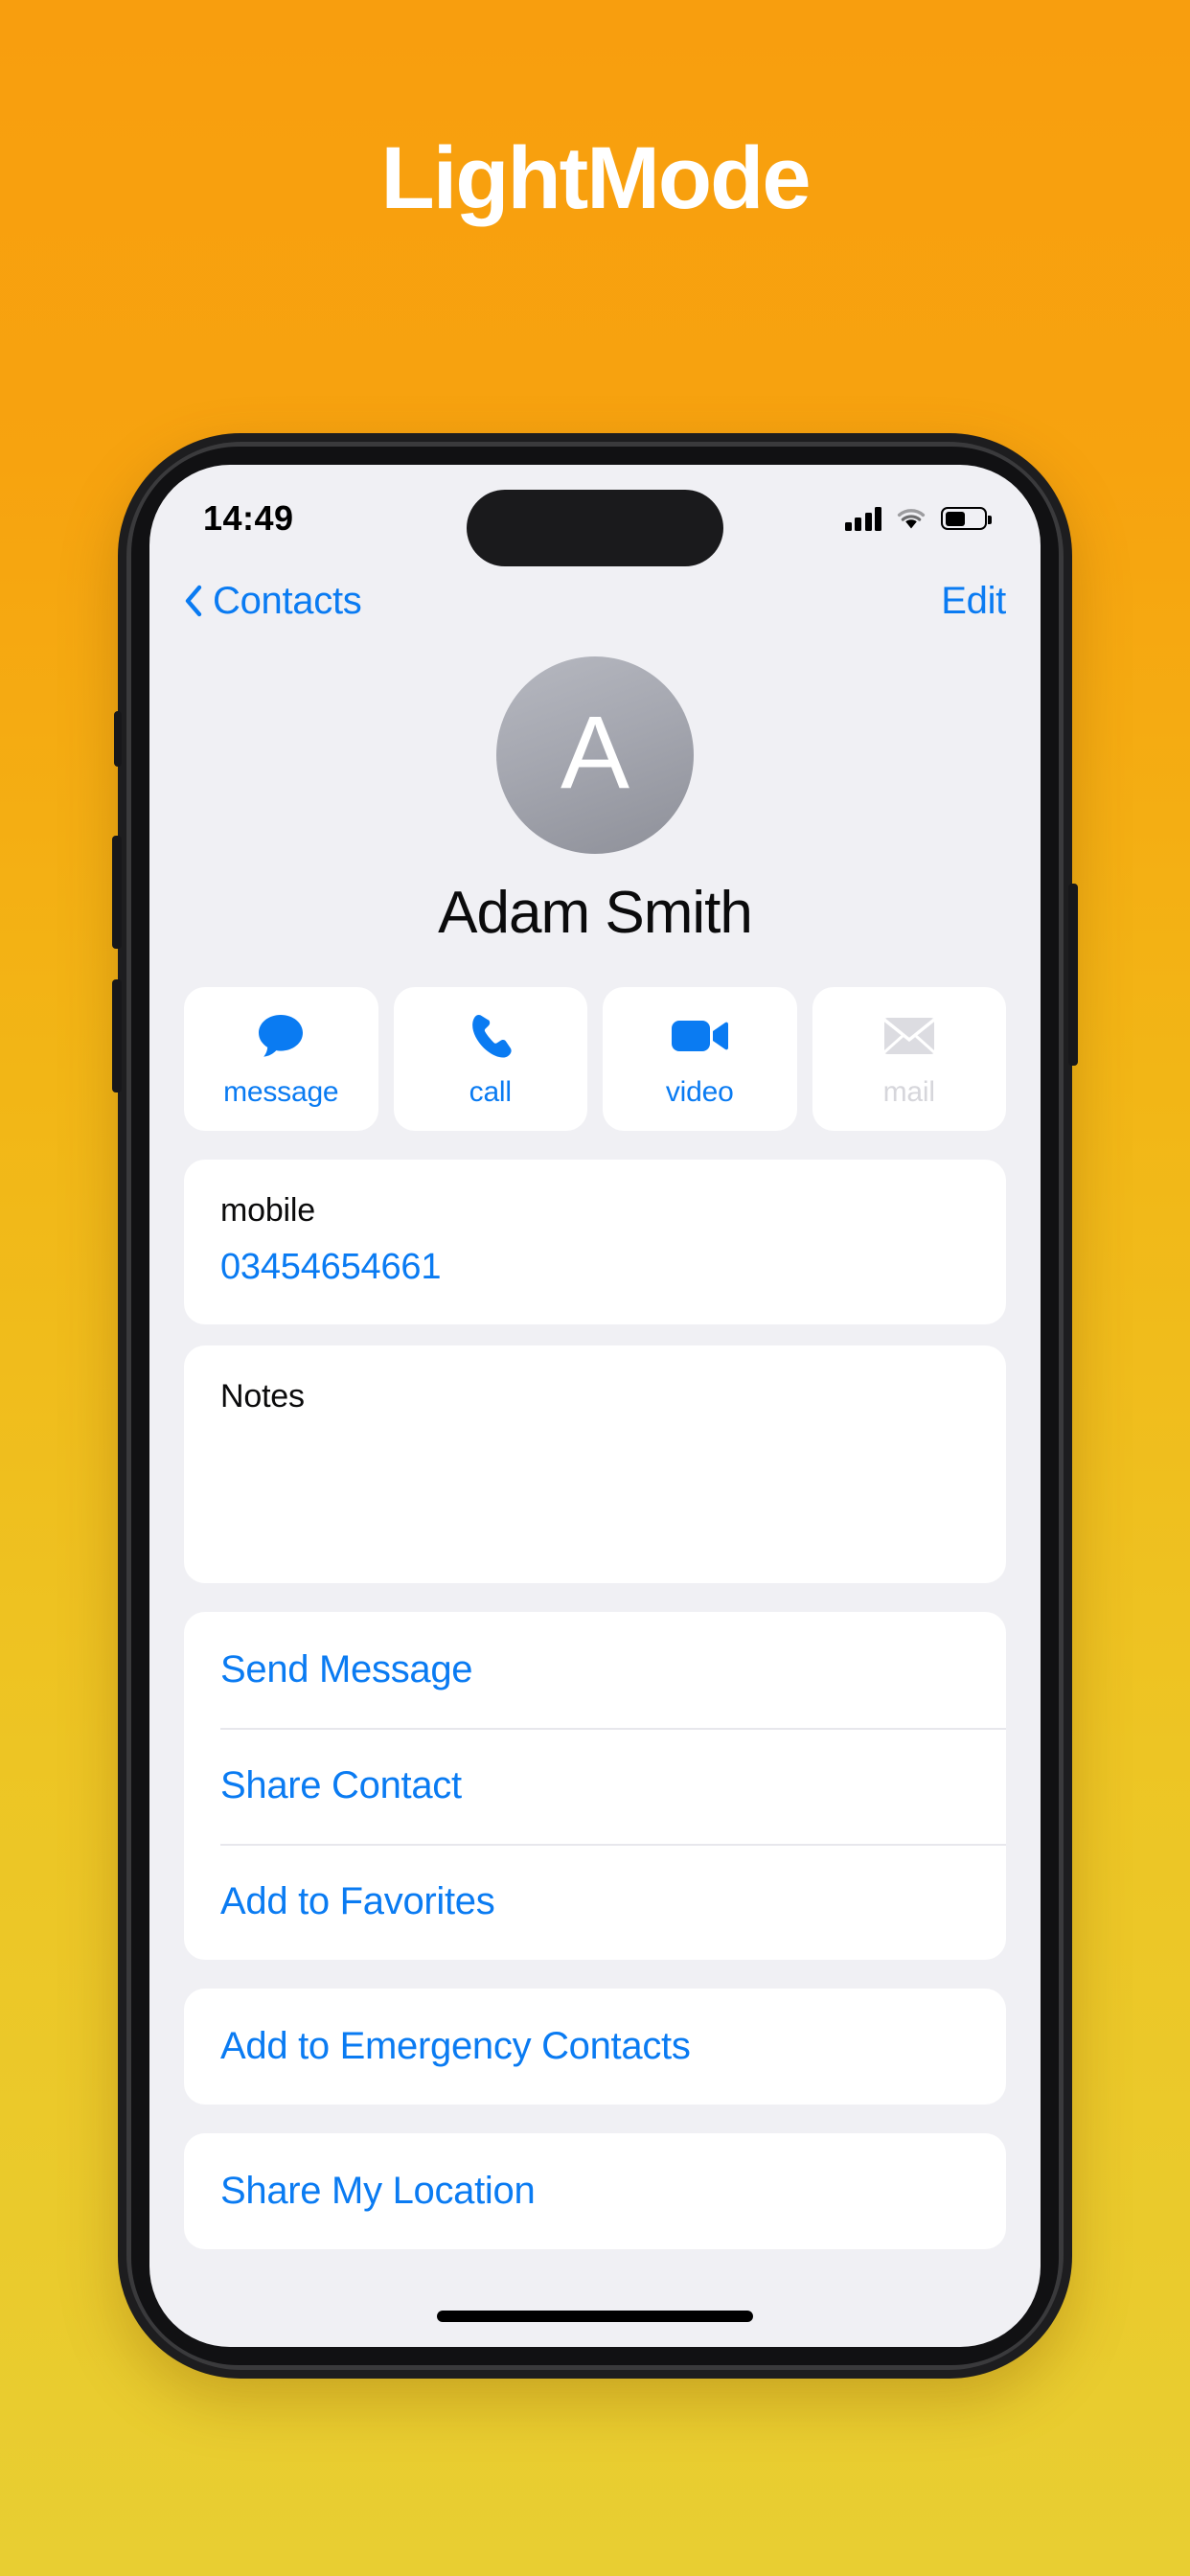 Image resolution: width=1190 pixels, height=2576 pixels. What do you see at coordinates (194, 601) in the screenshot?
I see `chevron-left-icon` at bounding box center [194, 601].